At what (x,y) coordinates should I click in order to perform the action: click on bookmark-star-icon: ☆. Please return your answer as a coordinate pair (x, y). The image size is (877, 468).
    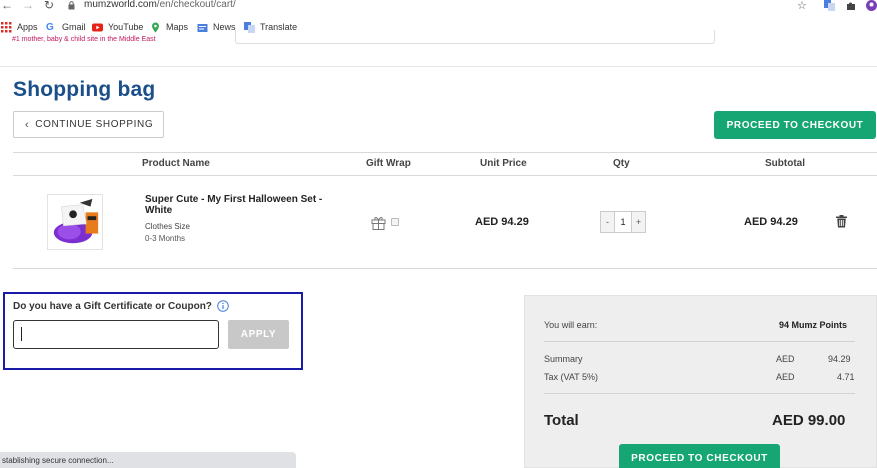
    Looking at the image, I should click on (802, 6).